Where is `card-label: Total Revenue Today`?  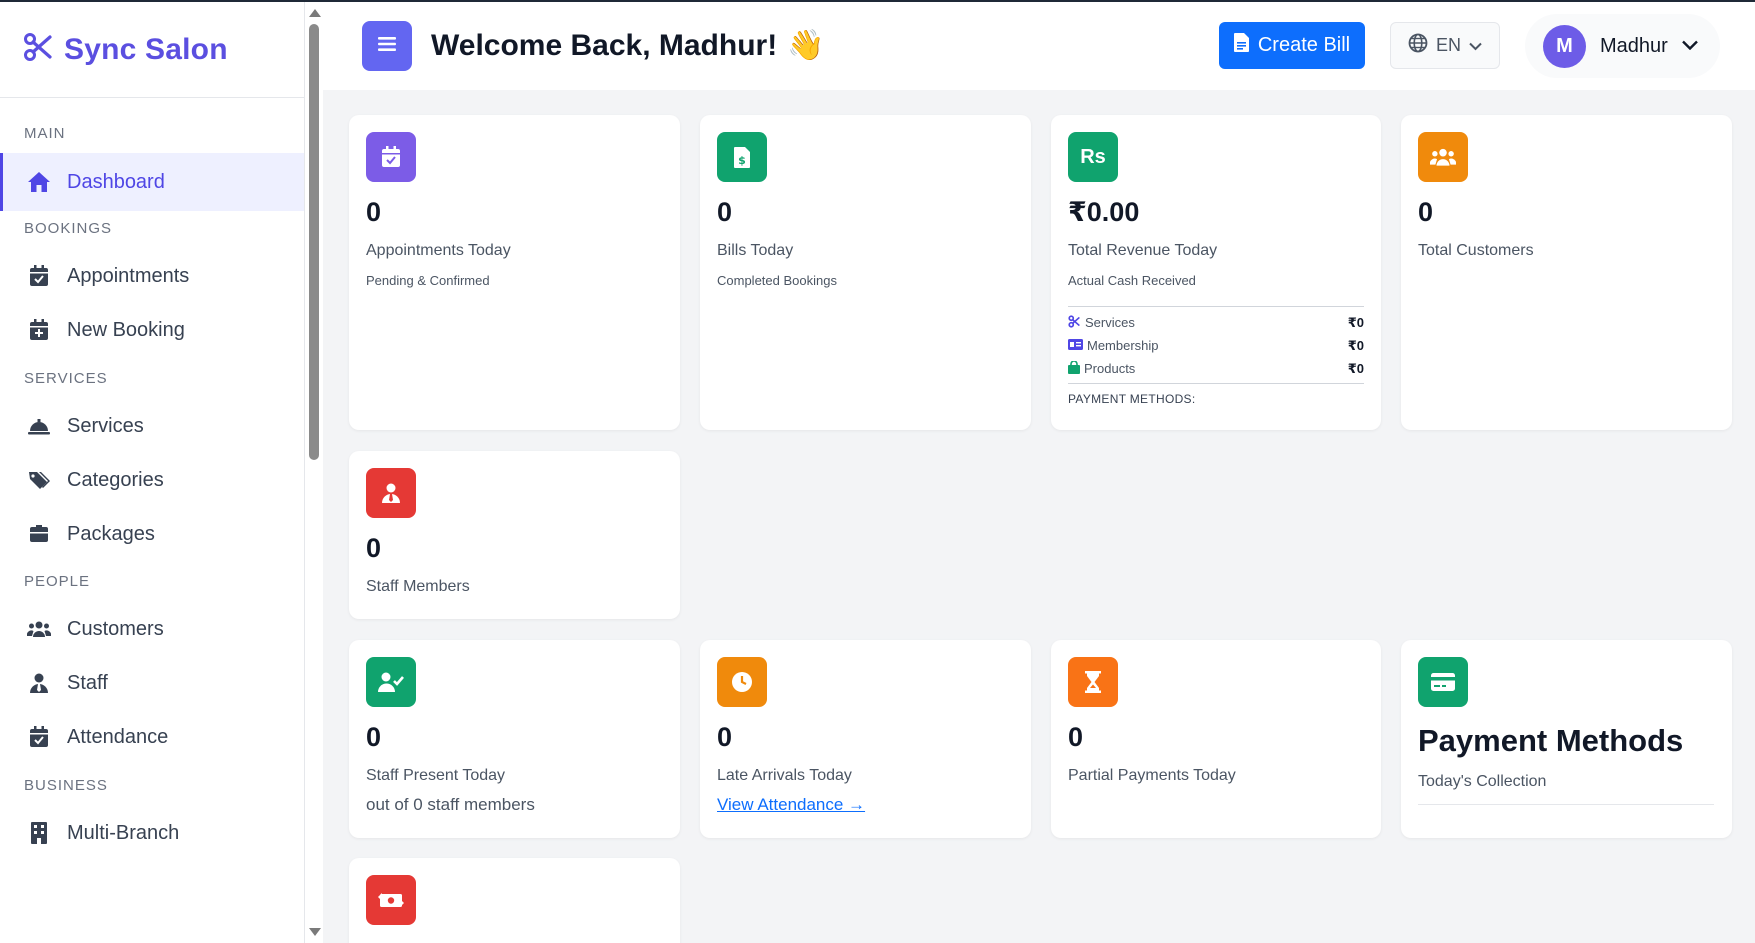 card-label: Total Revenue Today is located at coordinates (1143, 250).